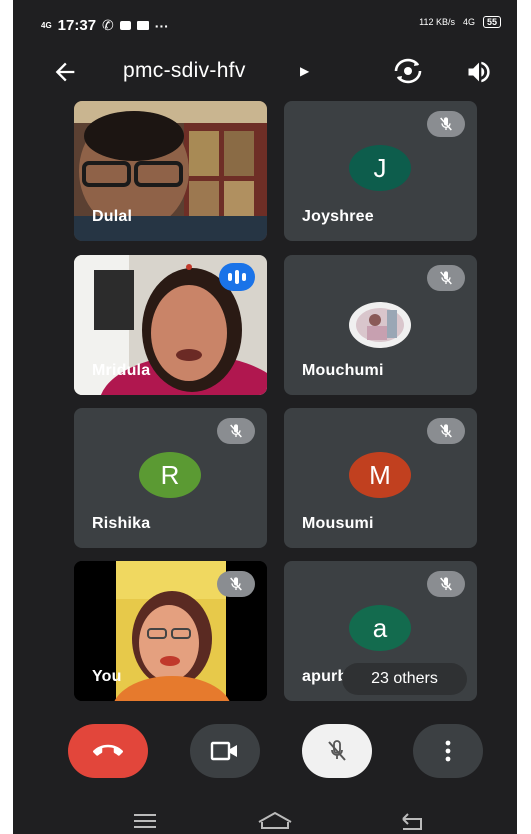 The image size is (531, 834). Describe the element at coordinates (404, 679) in the screenshot. I see `others-count-button: 23 others` at that location.